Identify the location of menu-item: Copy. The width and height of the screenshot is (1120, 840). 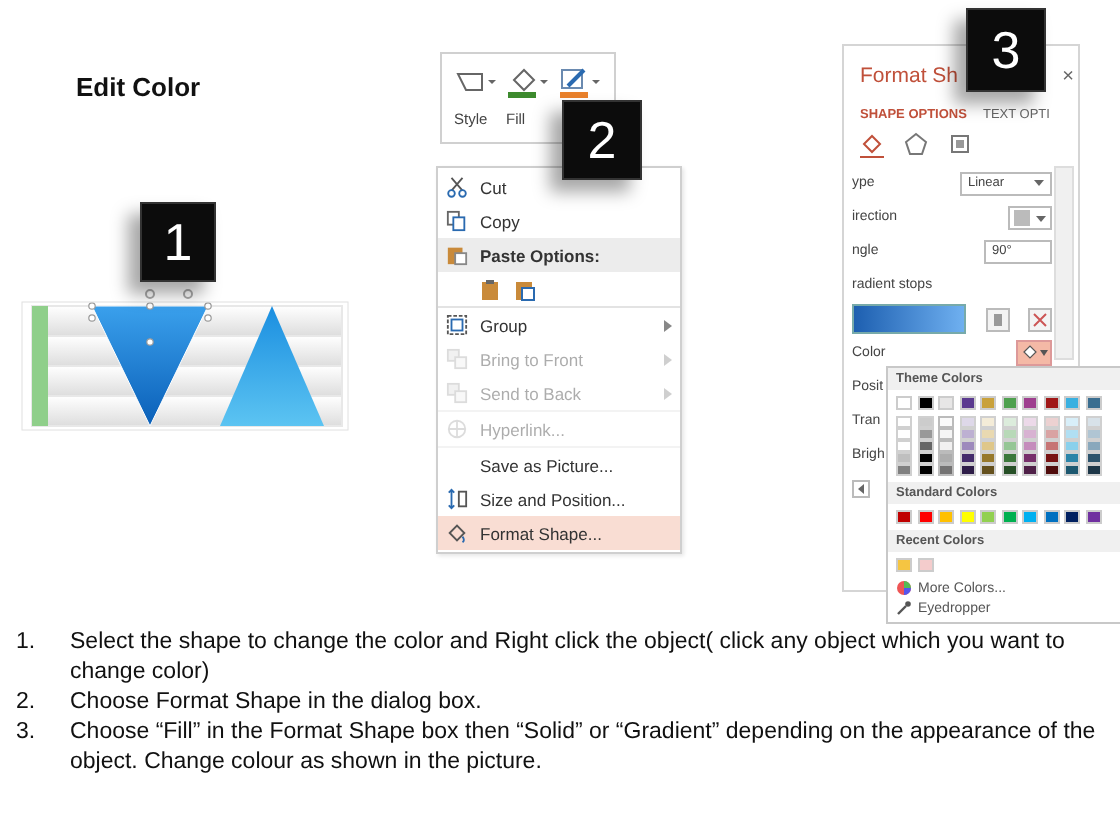
(559, 221).